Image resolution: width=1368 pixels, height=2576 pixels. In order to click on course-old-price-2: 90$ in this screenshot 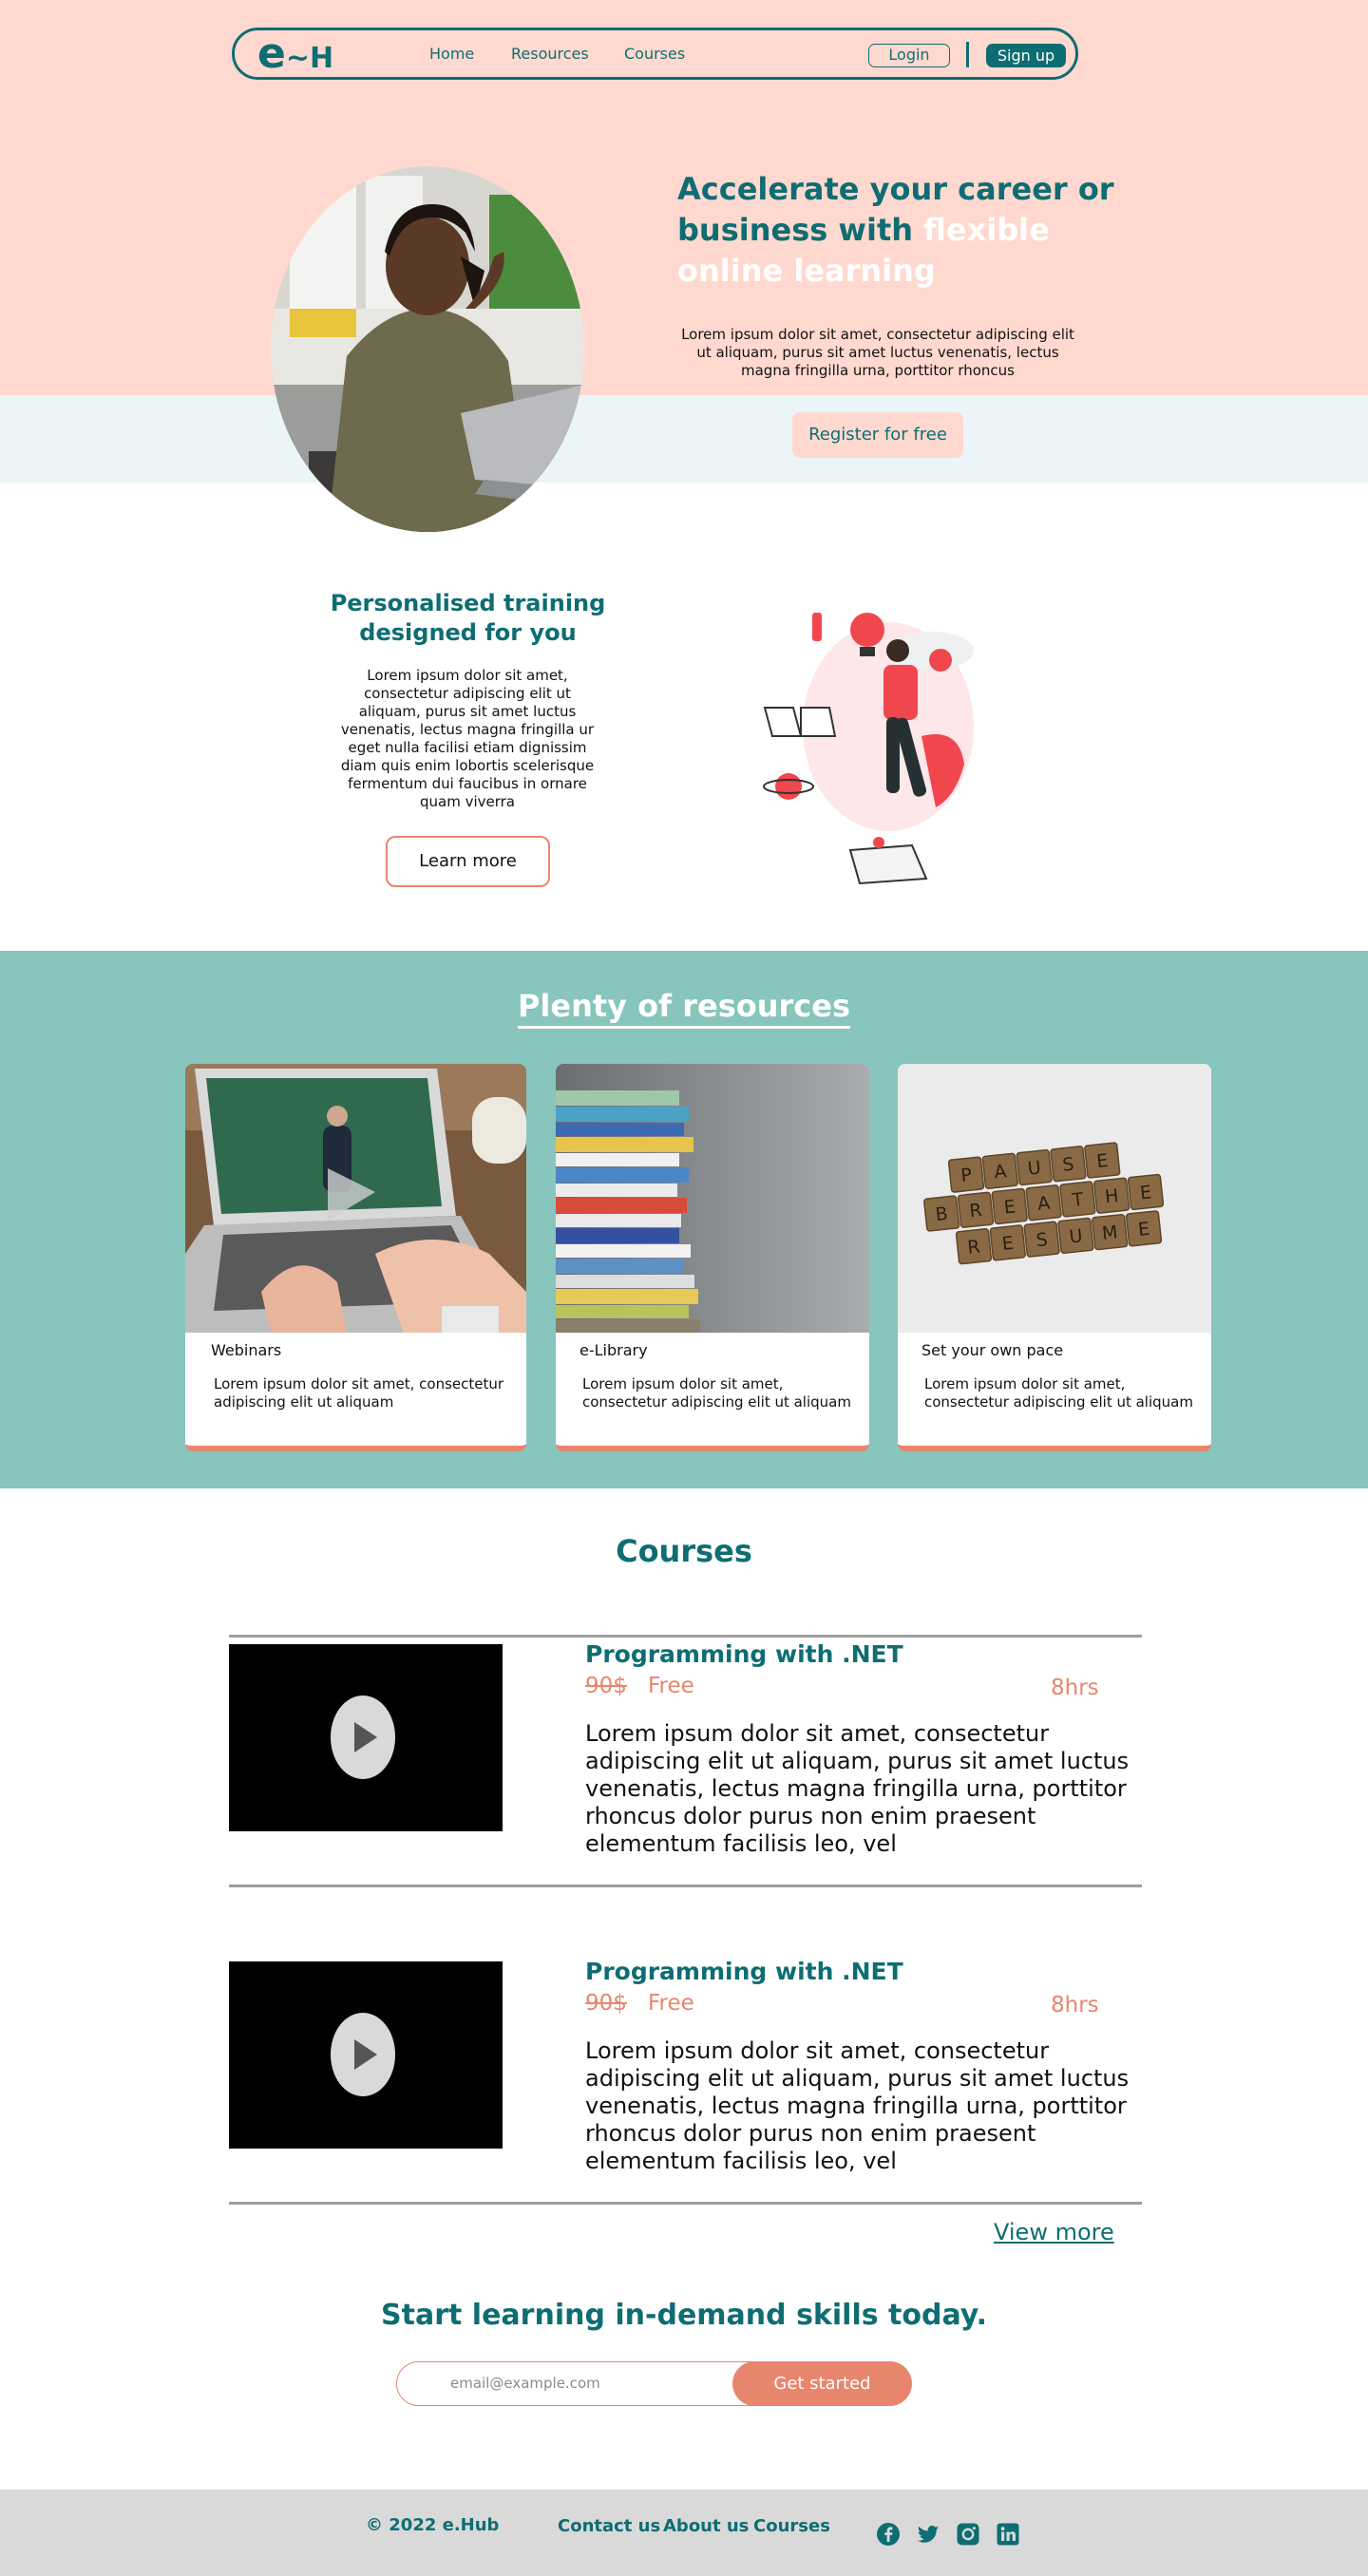, I will do `click(606, 2004)`.